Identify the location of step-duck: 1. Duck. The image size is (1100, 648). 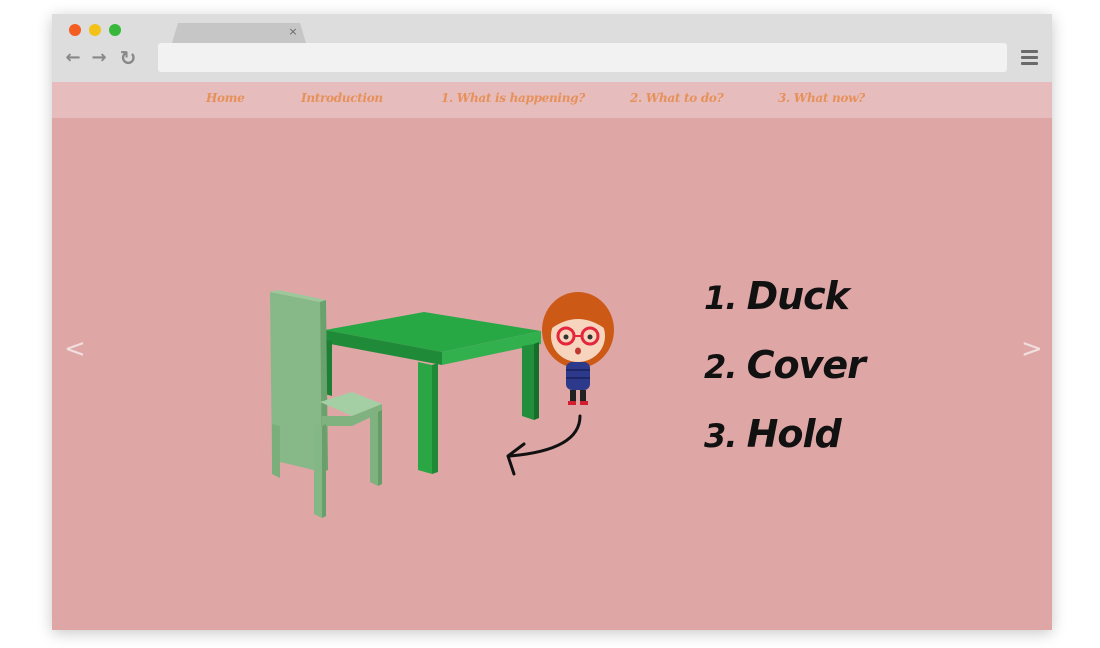
(784, 297).